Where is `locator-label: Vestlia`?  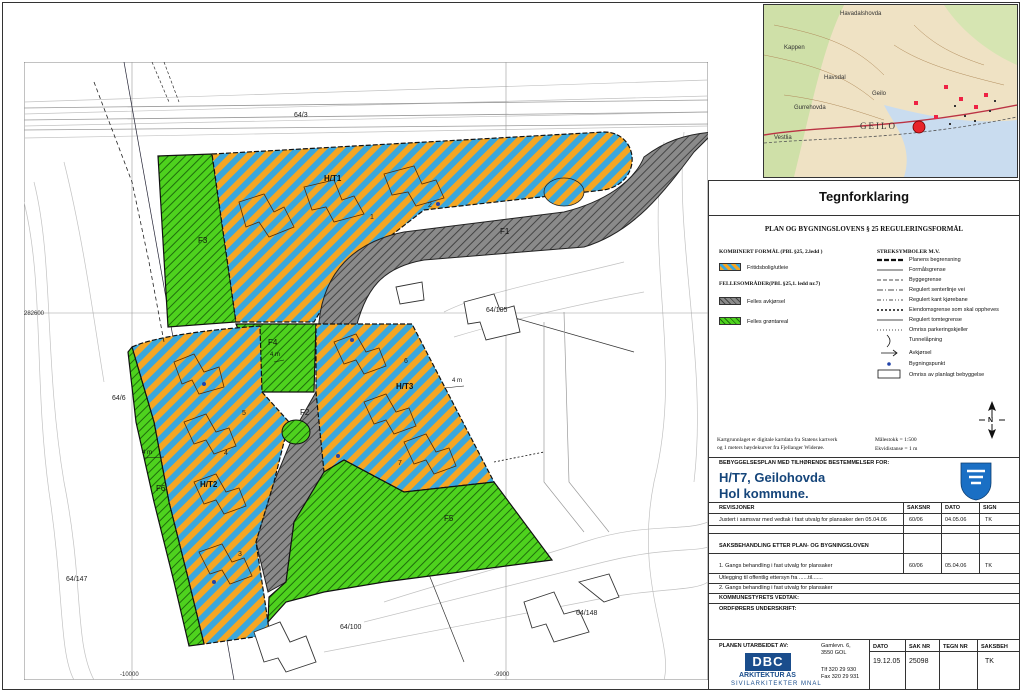
locator-label: Vestlia is located at coordinates (783, 138).